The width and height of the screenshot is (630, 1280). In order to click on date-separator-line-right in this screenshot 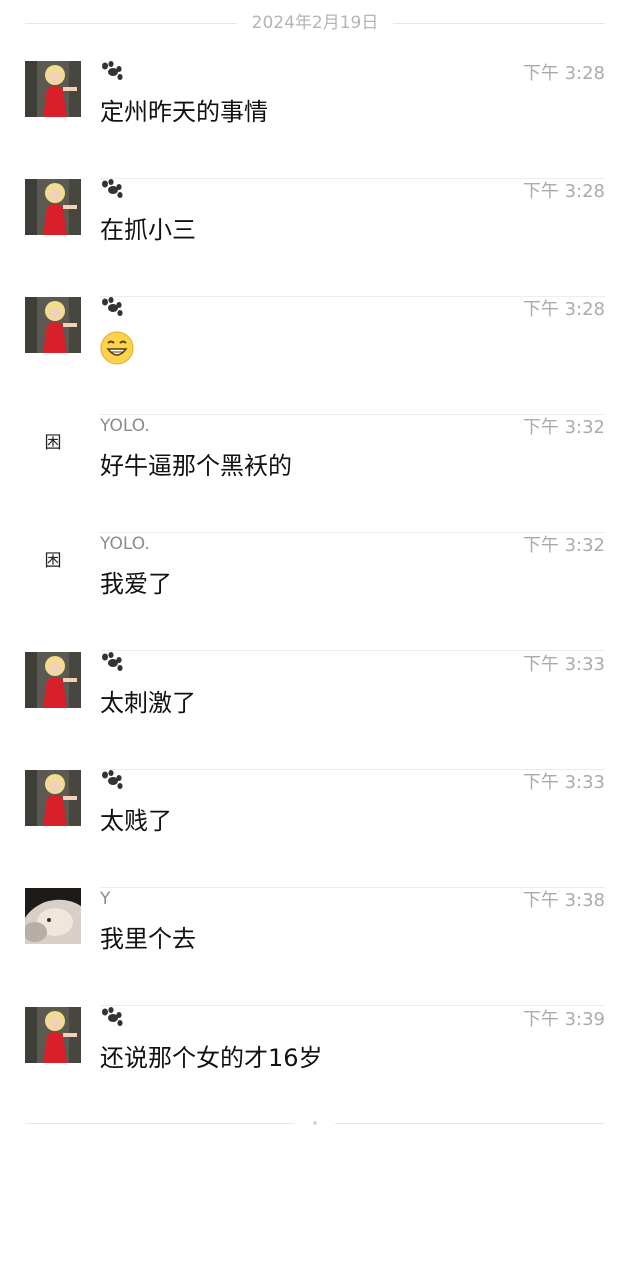, I will do `click(499, 23)`.